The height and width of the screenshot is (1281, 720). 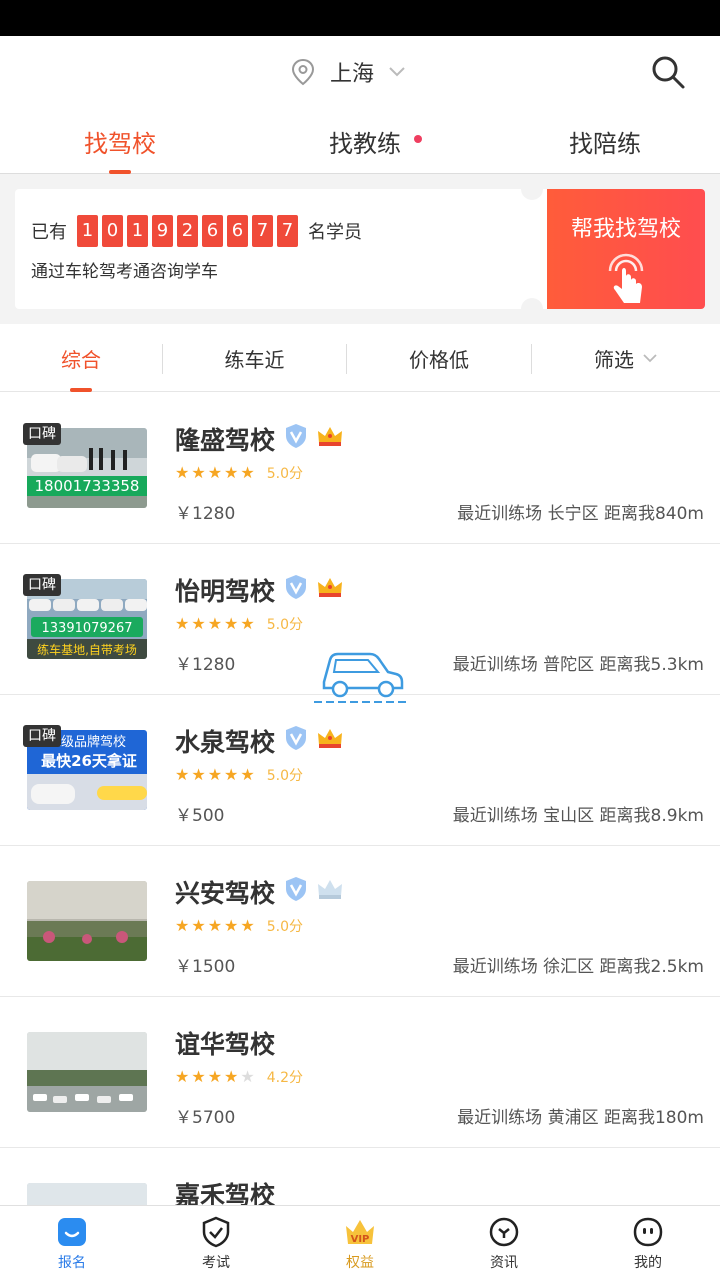 I want to click on rating-stars: ★ ★ ★ ★ ★ 4.2分, so click(x=239, y=1077).